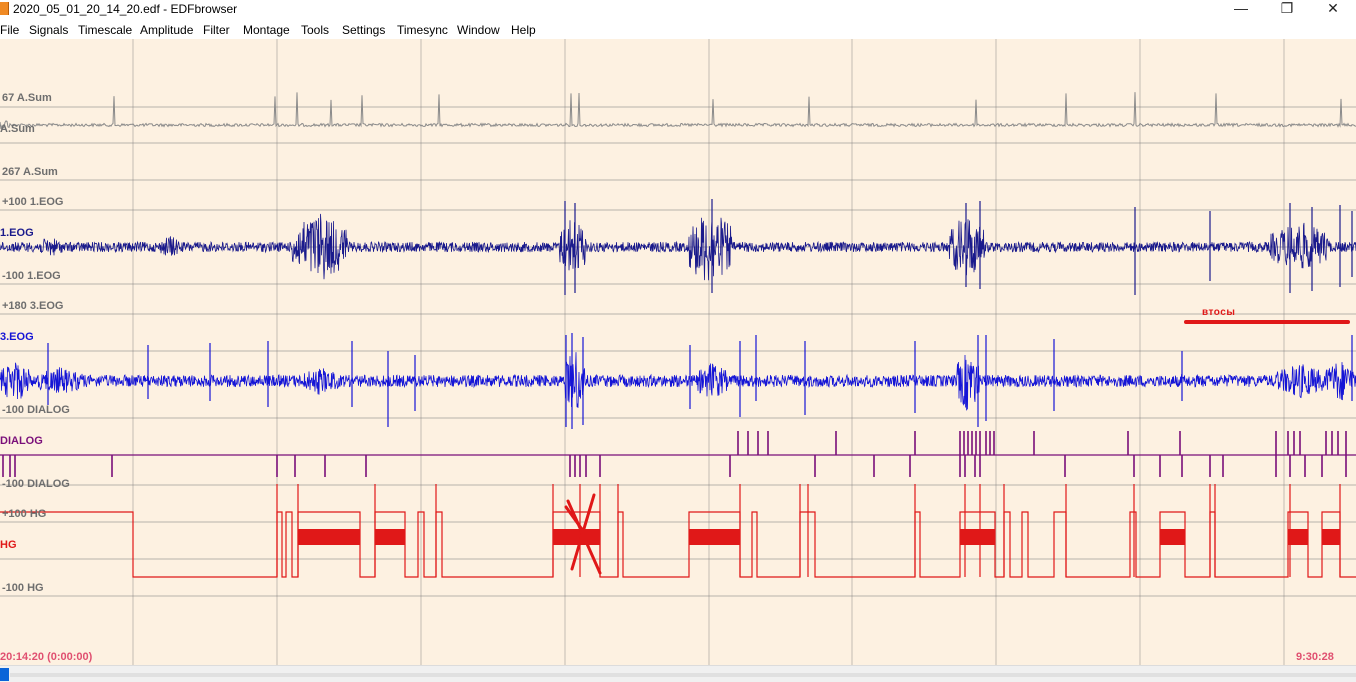 The height and width of the screenshot is (682, 1356). Describe the element at coordinates (1315, 657) in the screenshot. I see `time-end: 9:30:28` at that location.